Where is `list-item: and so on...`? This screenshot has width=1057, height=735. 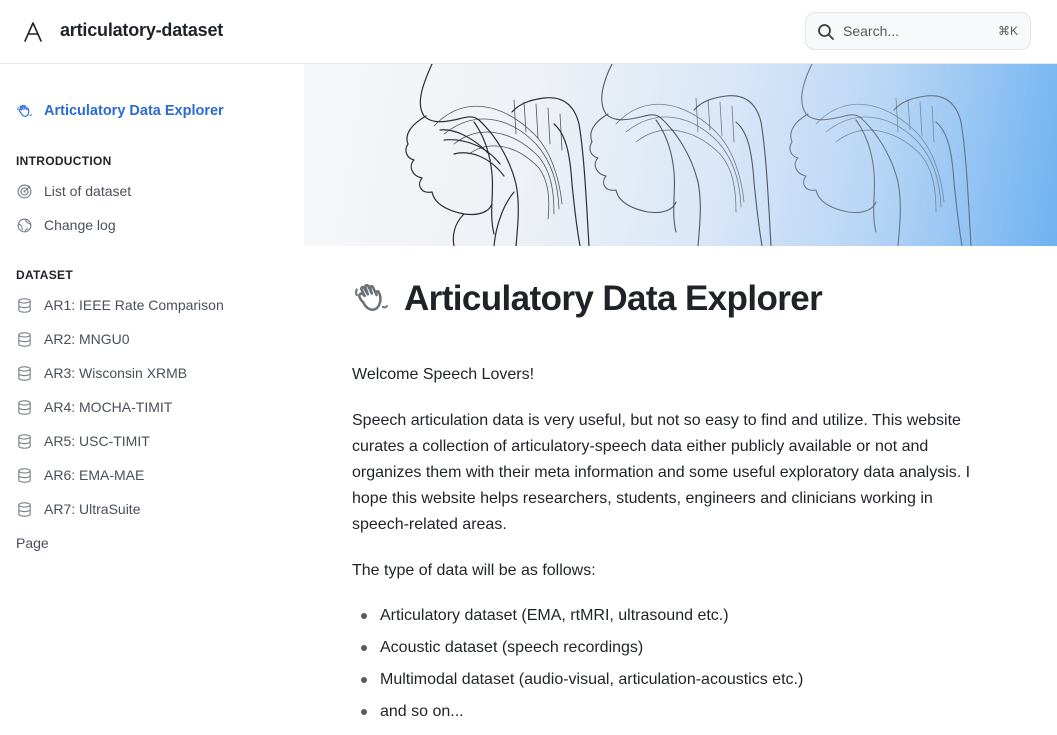 list-item: and so on... is located at coordinates (577, 712).